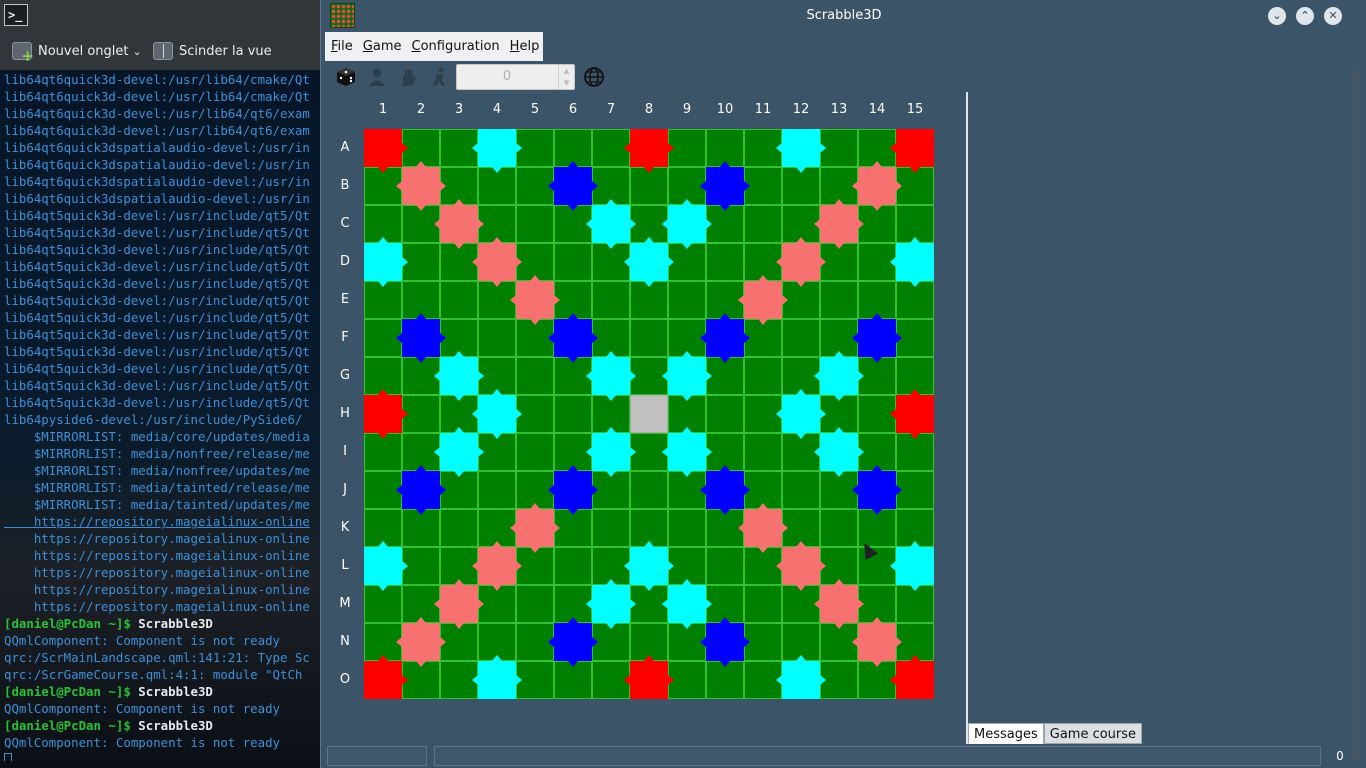 The height and width of the screenshot is (768, 1366). What do you see at coordinates (1333, 16) in the screenshot?
I see `close-button: ✕` at bounding box center [1333, 16].